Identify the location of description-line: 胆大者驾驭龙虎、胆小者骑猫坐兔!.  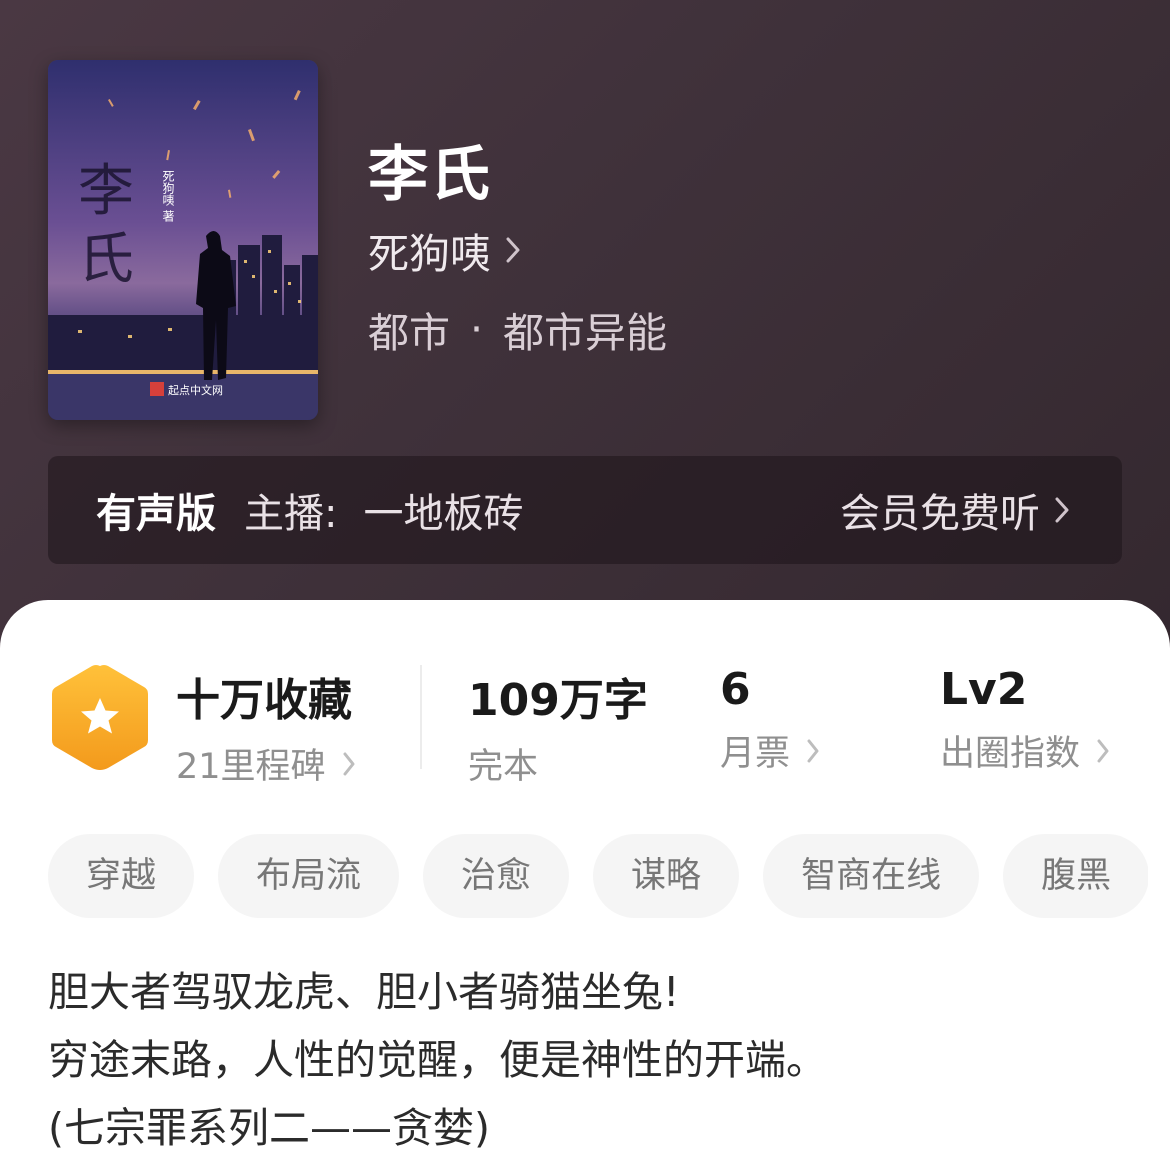
(364, 992).